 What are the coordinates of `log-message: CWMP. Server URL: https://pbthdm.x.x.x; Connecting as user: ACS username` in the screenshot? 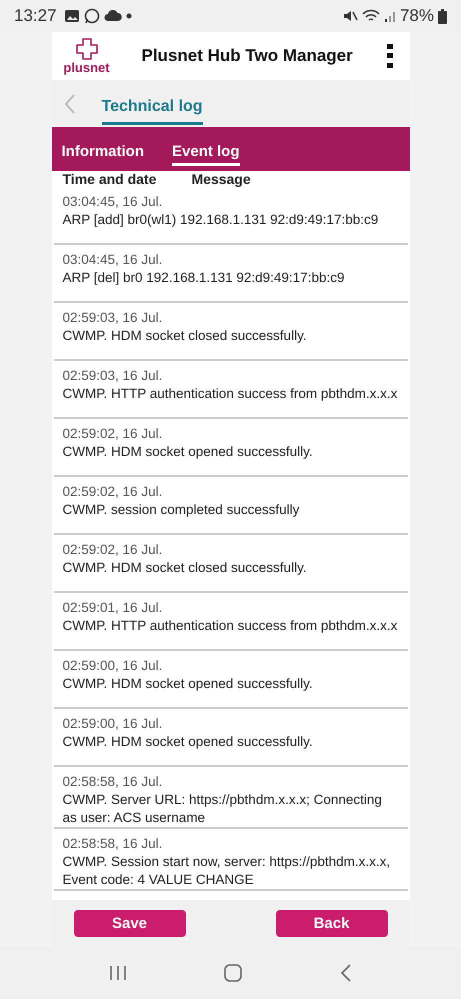 It's located at (222, 809).